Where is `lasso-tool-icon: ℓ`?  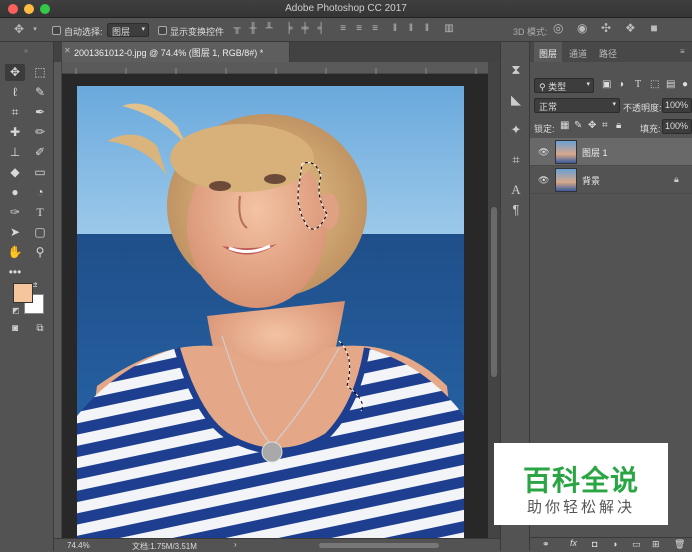 lasso-tool-icon: ℓ is located at coordinates (15, 92).